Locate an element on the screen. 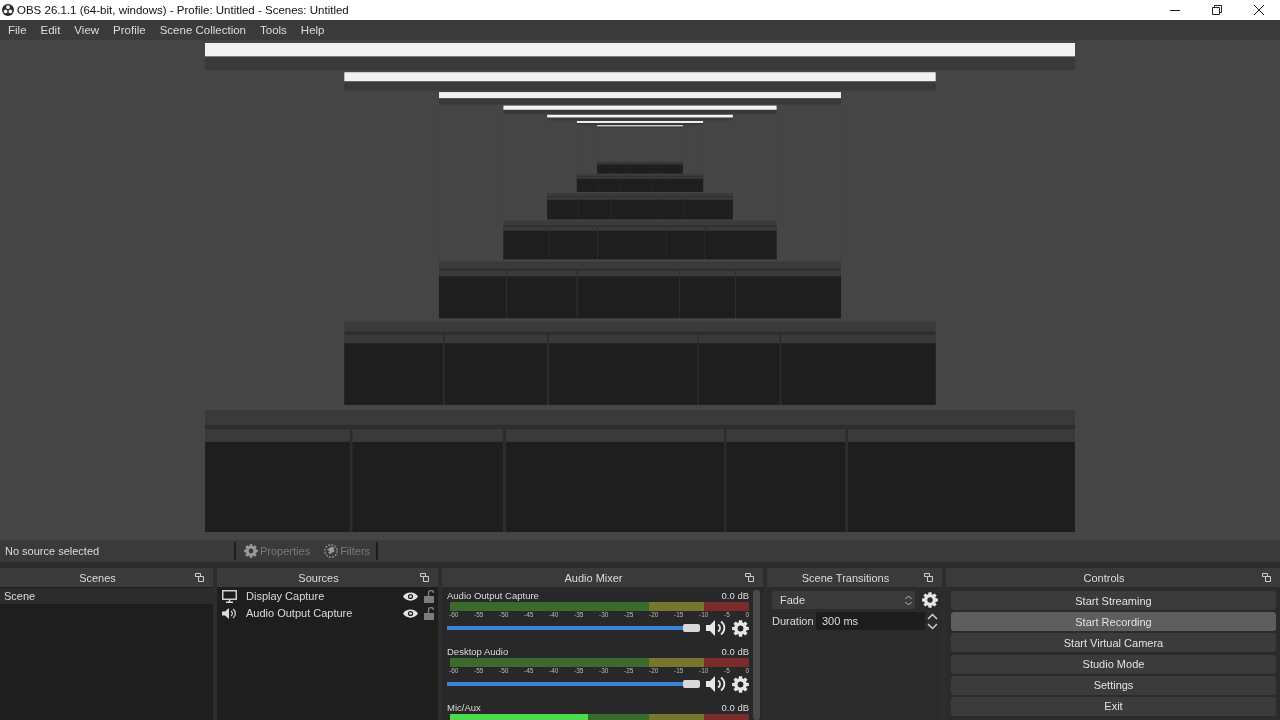 The image size is (1280, 720). control-button: Start Virtual Camera is located at coordinates (1113, 643).